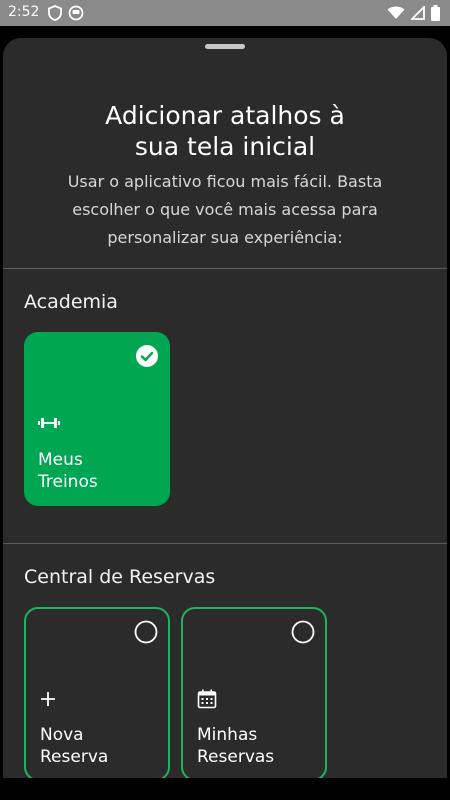 This screenshot has height=800, width=450. Describe the element at coordinates (68, 482) in the screenshot. I see `card-label-line-2: Treinos` at that location.